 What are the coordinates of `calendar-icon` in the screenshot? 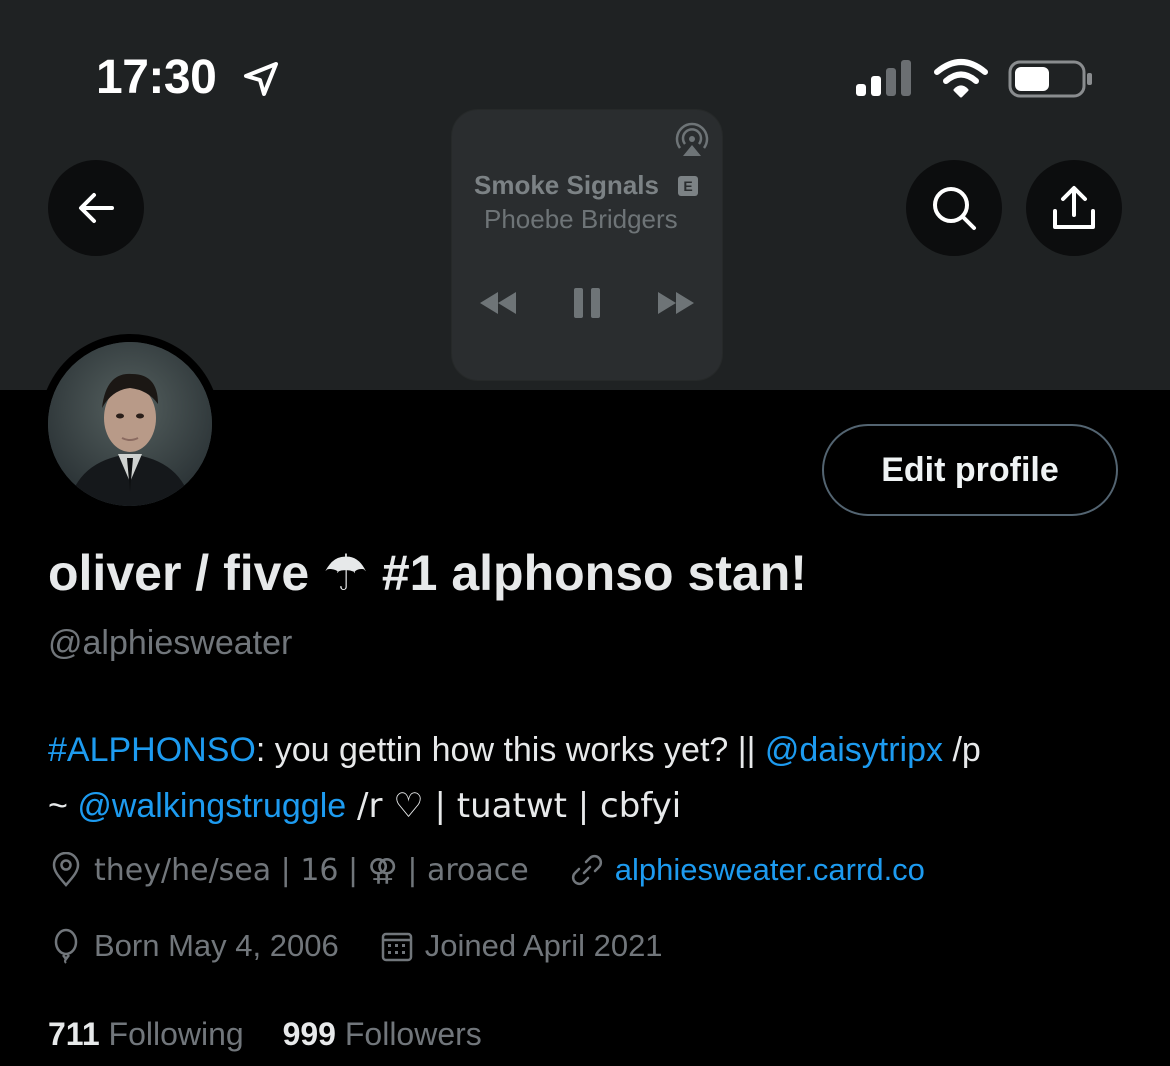 It's located at (396, 947).